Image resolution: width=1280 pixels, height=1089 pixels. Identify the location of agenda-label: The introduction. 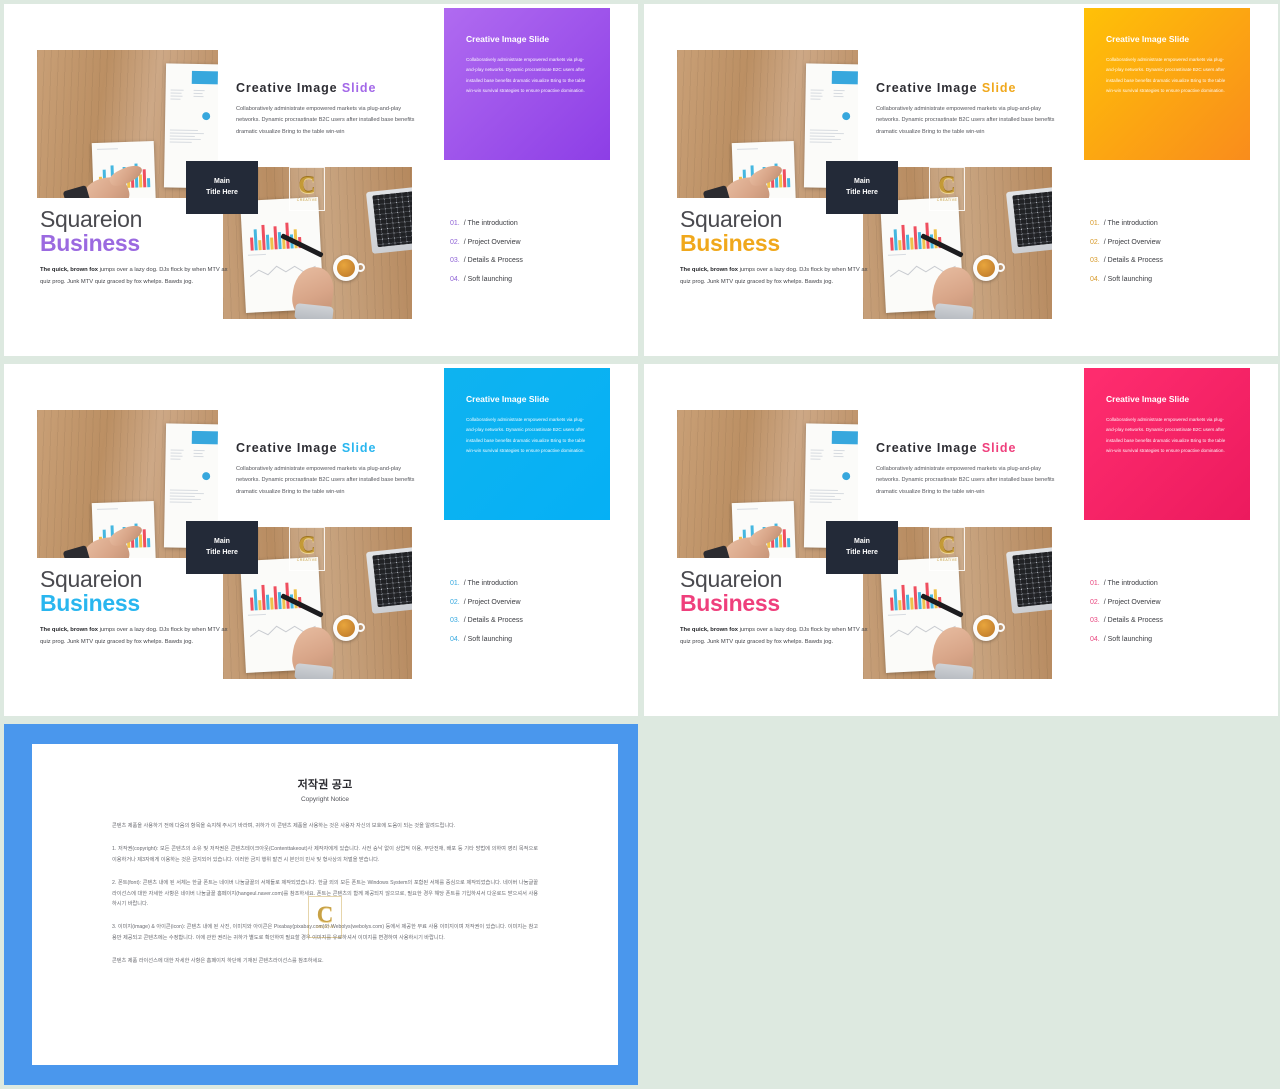
(1132, 583).